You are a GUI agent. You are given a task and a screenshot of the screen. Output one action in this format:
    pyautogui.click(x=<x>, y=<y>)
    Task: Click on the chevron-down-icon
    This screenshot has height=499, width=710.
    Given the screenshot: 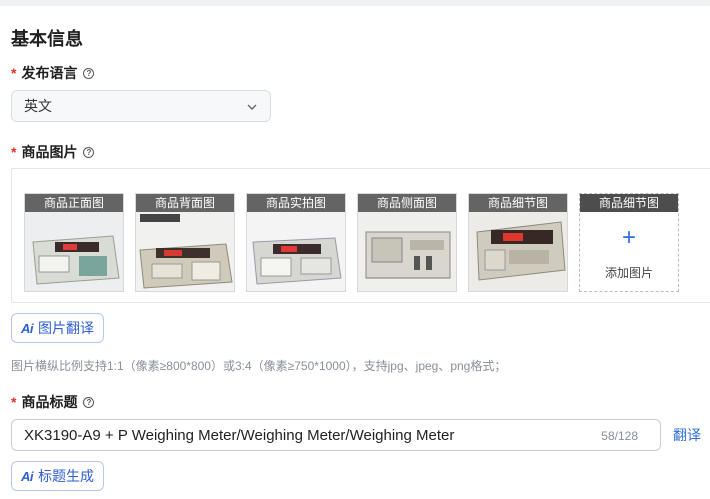 What is the action you would take?
    pyautogui.click(x=252, y=107)
    